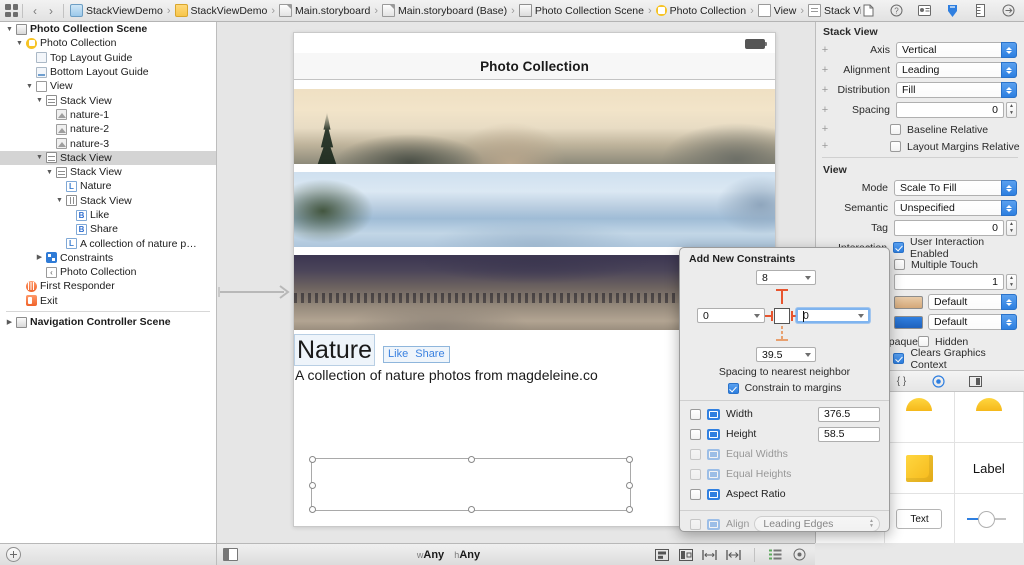 This screenshot has width=1024, height=565. Describe the element at coordinates (784, 414) in the screenshot. I see `width-constraint-row: Width 376.5` at that location.